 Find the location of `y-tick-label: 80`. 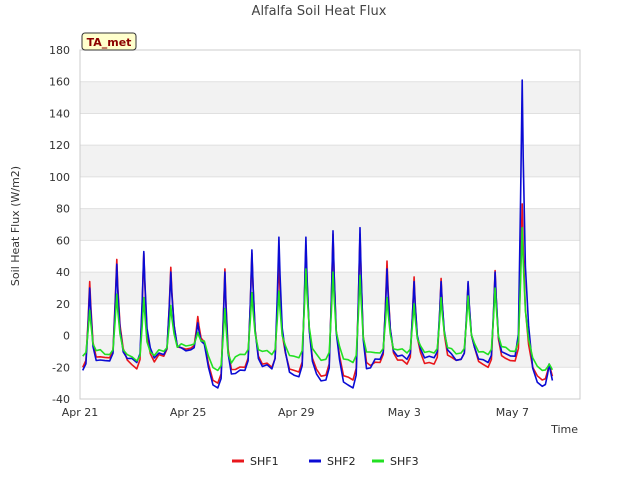

y-tick-label: 80 is located at coordinates (63, 209).